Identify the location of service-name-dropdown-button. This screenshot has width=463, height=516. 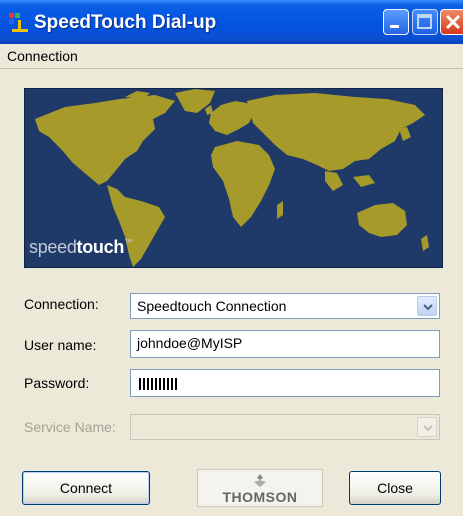
(427, 427).